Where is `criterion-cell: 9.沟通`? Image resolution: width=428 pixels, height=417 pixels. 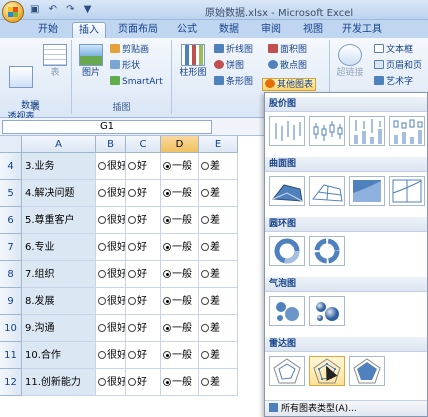 criterion-cell: 9.沟通 is located at coordinates (59, 328).